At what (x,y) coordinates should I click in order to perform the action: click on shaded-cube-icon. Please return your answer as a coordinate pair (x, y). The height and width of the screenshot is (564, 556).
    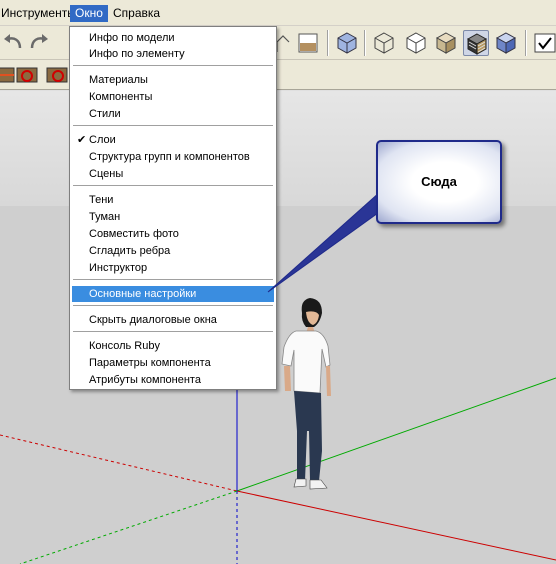
    Looking at the image, I should click on (446, 43).